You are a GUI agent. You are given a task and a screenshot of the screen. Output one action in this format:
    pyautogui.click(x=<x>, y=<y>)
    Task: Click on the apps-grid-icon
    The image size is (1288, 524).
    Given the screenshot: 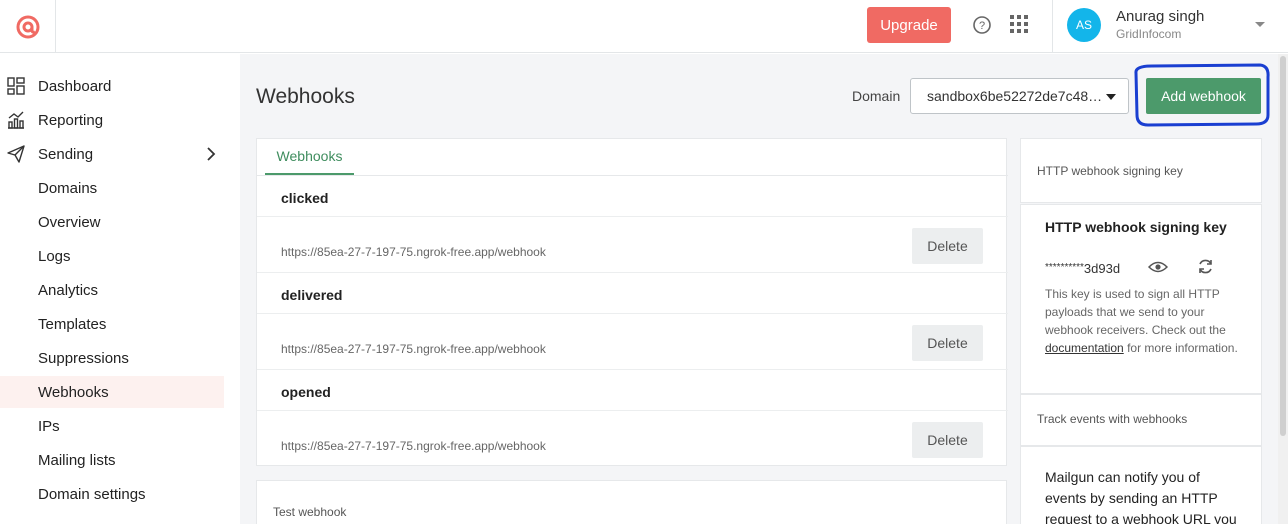 What is the action you would take?
    pyautogui.click(x=1019, y=24)
    